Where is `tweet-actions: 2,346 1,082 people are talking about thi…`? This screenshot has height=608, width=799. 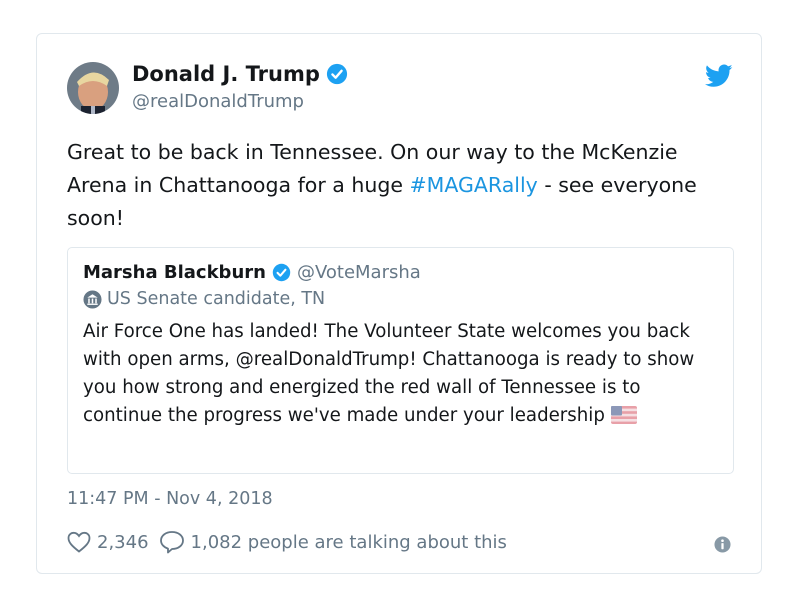
tweet-actions: 2,346 1,082 people are talking about thi… is located at coordinates (287, 542).